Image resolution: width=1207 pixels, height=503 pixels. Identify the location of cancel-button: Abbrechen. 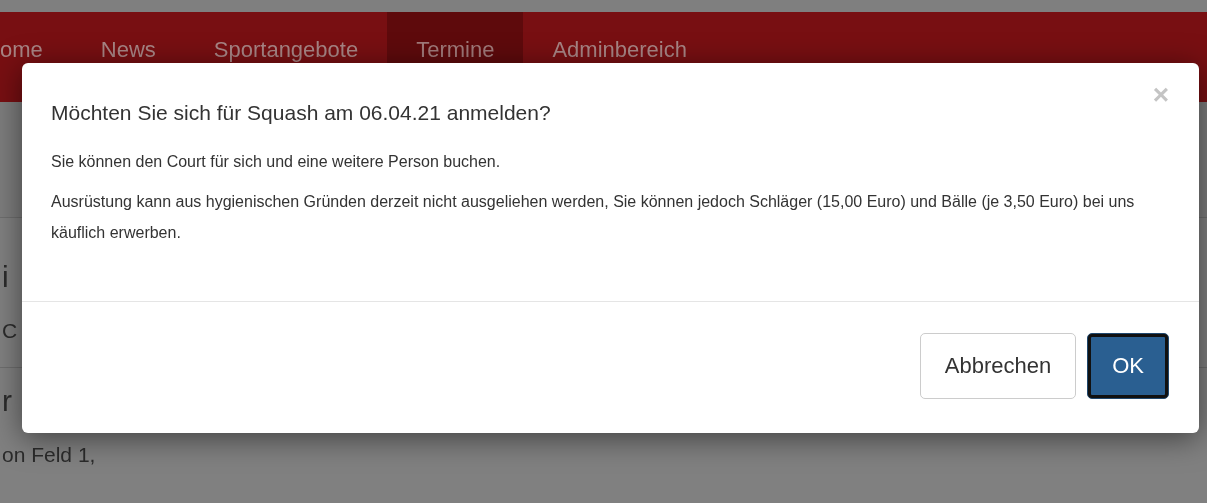
(998, 366).